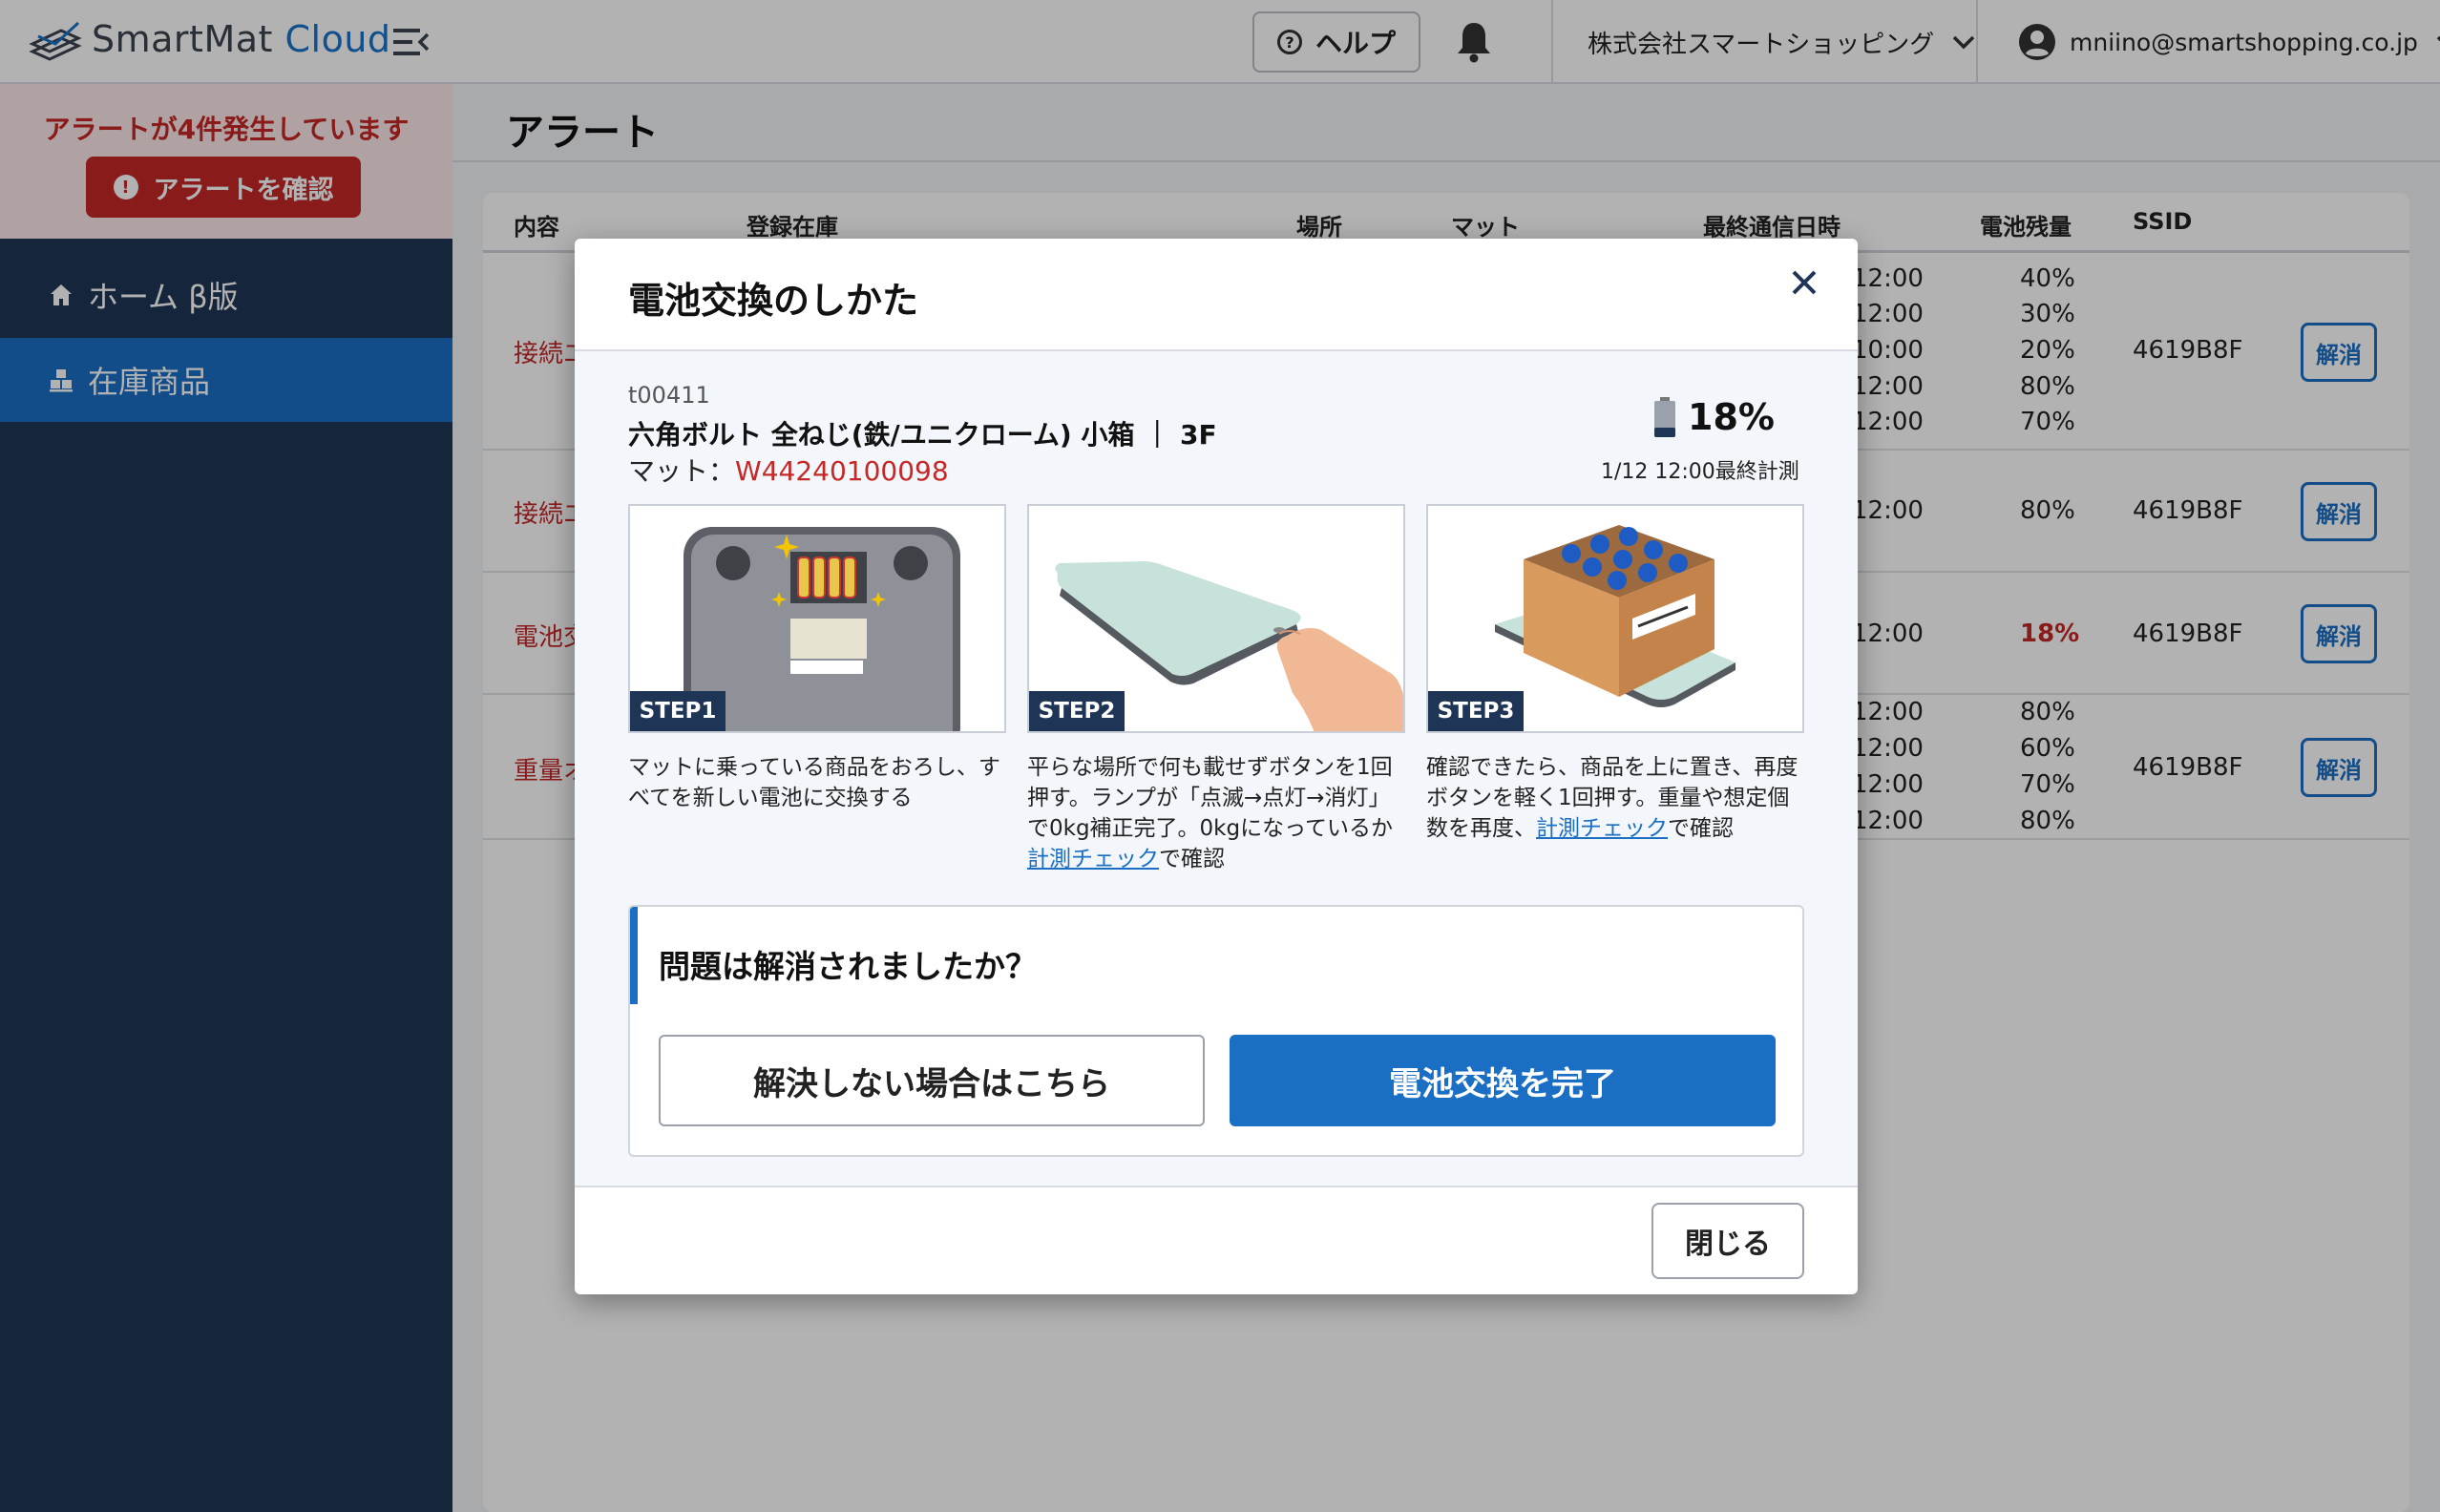 Image resolution: width=2440 pixels, height=1512 pixels. I want to click on mat-label: マット：, so click(682, 471).